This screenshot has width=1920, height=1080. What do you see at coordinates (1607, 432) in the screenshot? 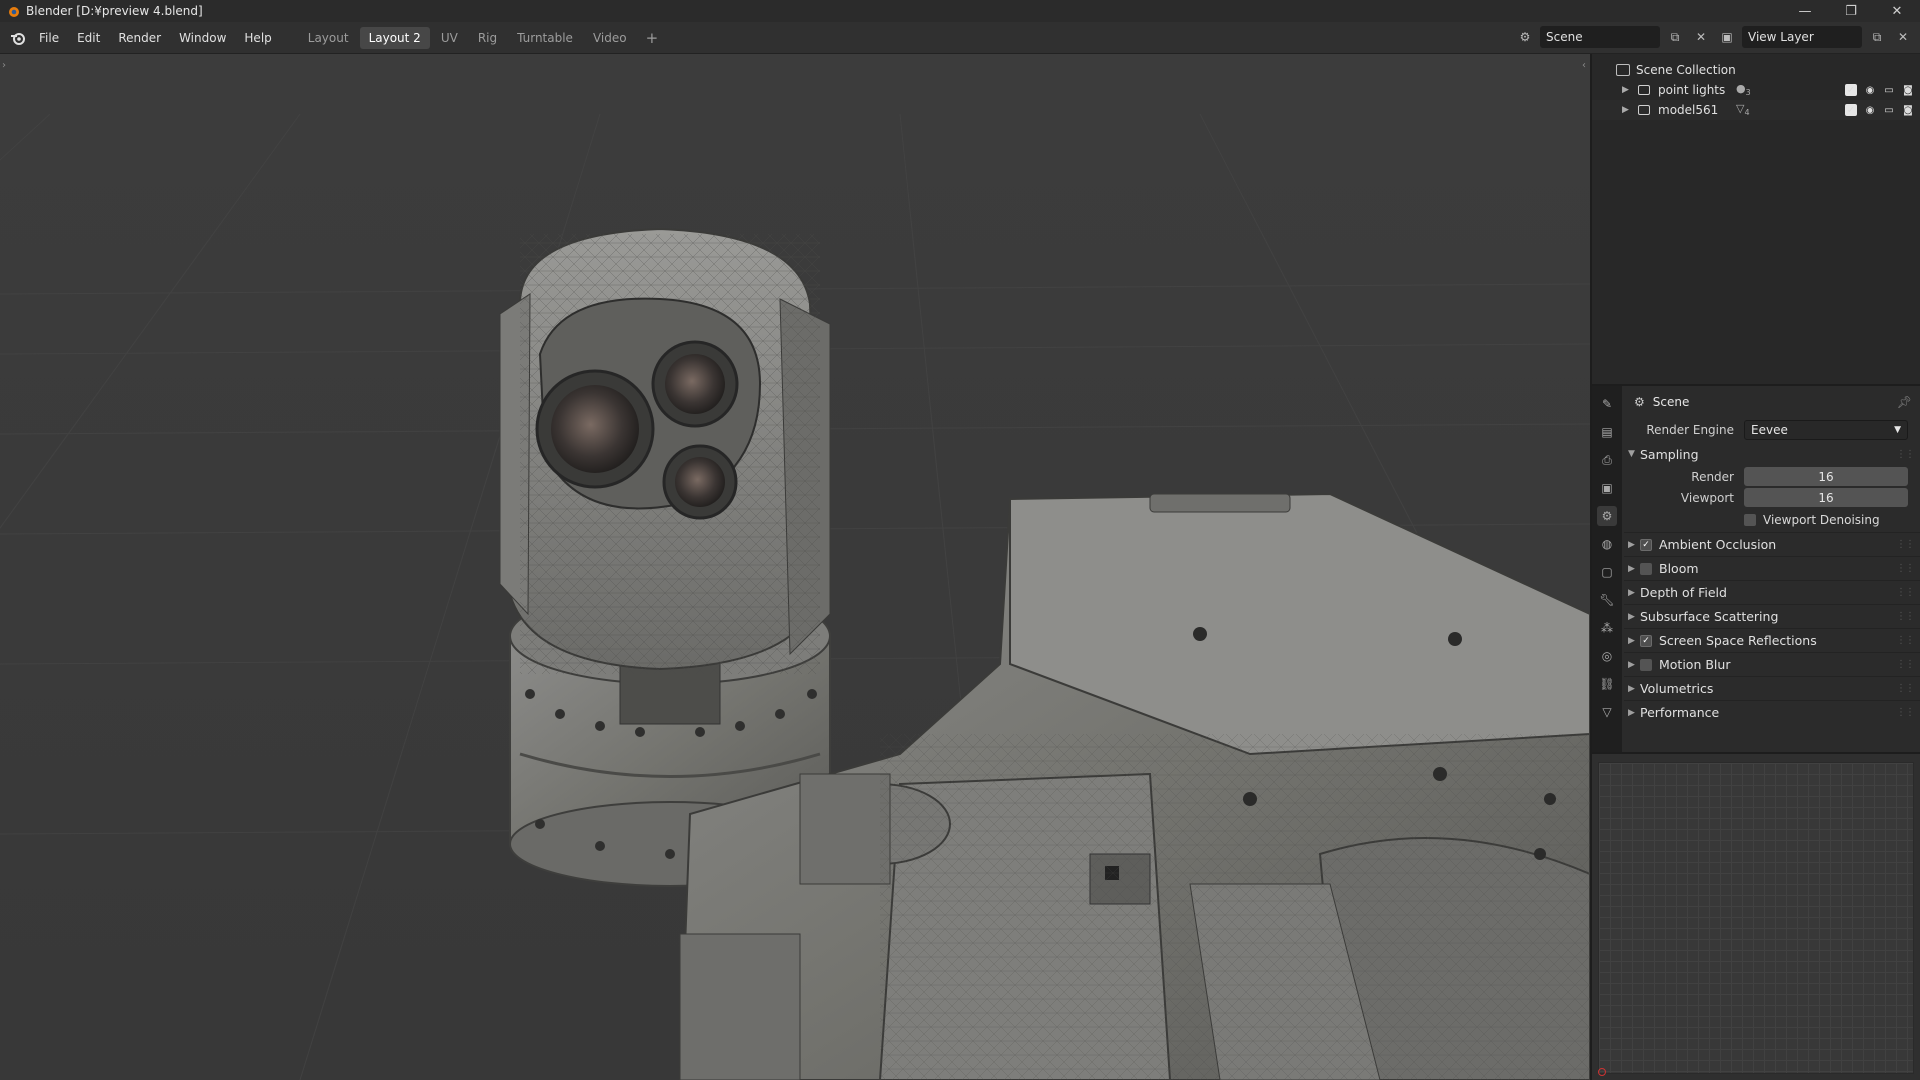
I see `render-tab-icon: ▤` at bounding box center [1607, 432].